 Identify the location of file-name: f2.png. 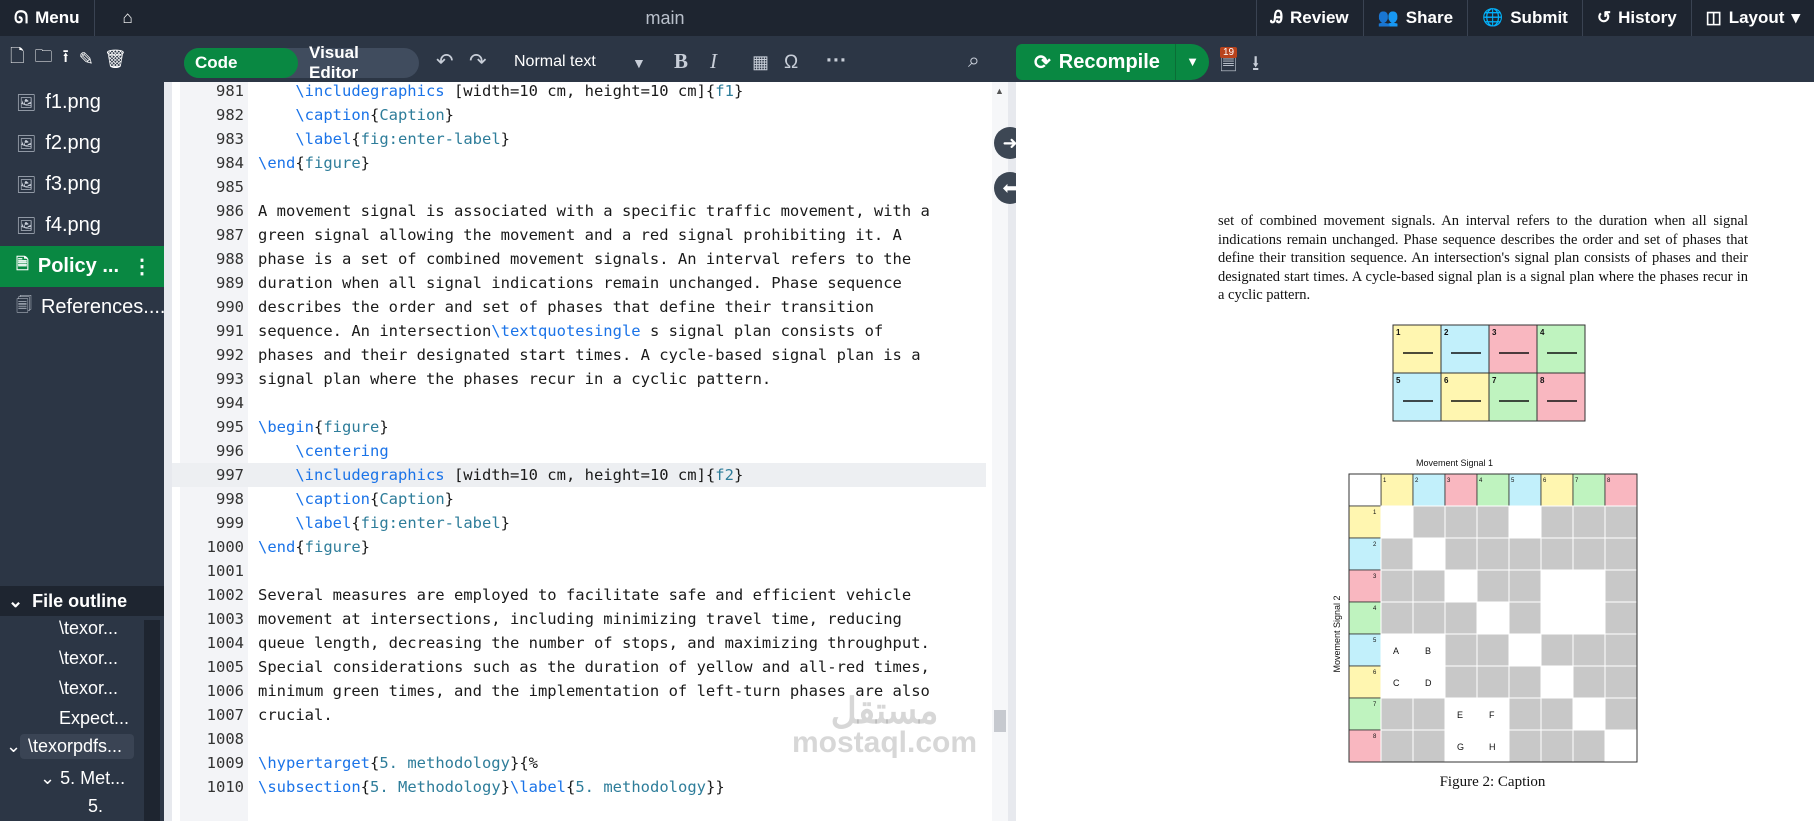
(73, 143).